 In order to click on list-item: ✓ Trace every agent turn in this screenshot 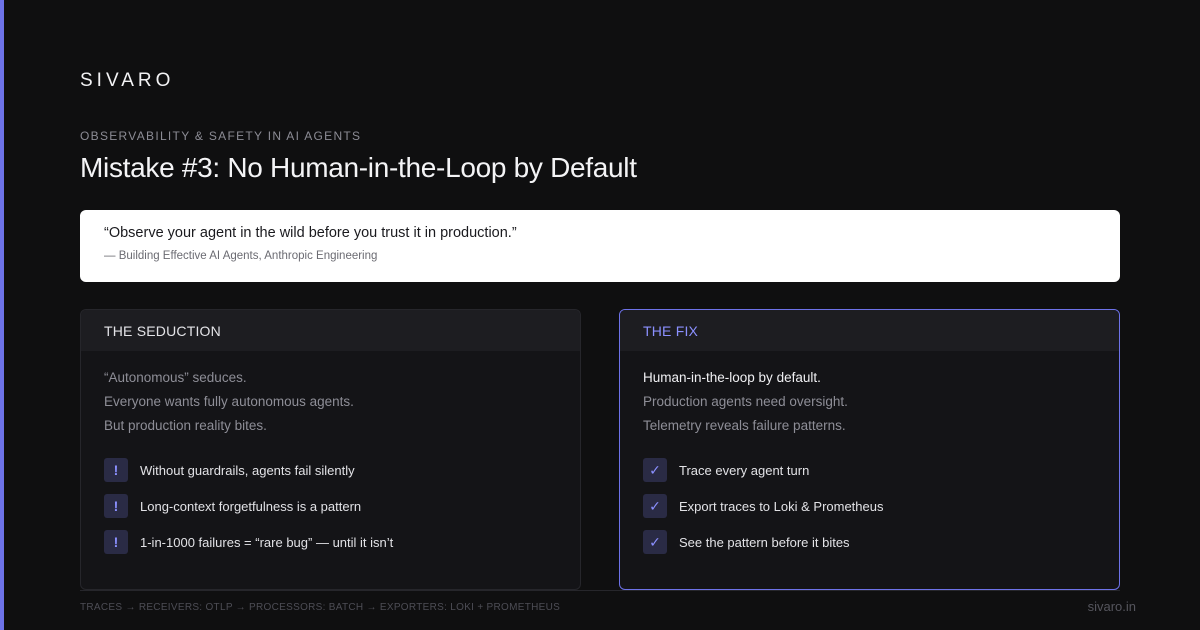, I will do `click(869, 470)`.